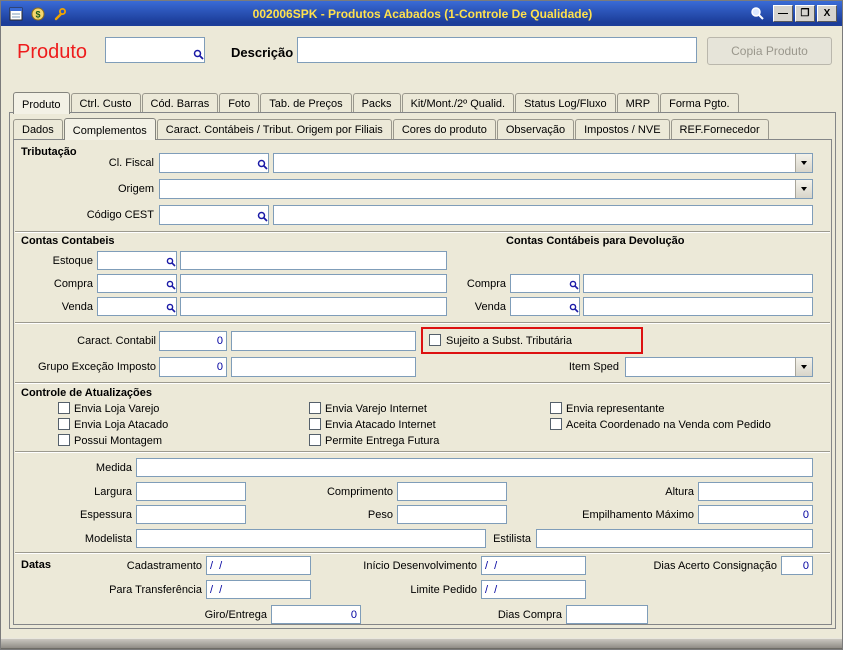 Image resolution: width=843 pixels, height=650 pixels. I want to click on medida-label: Medida, so click(113, 468).